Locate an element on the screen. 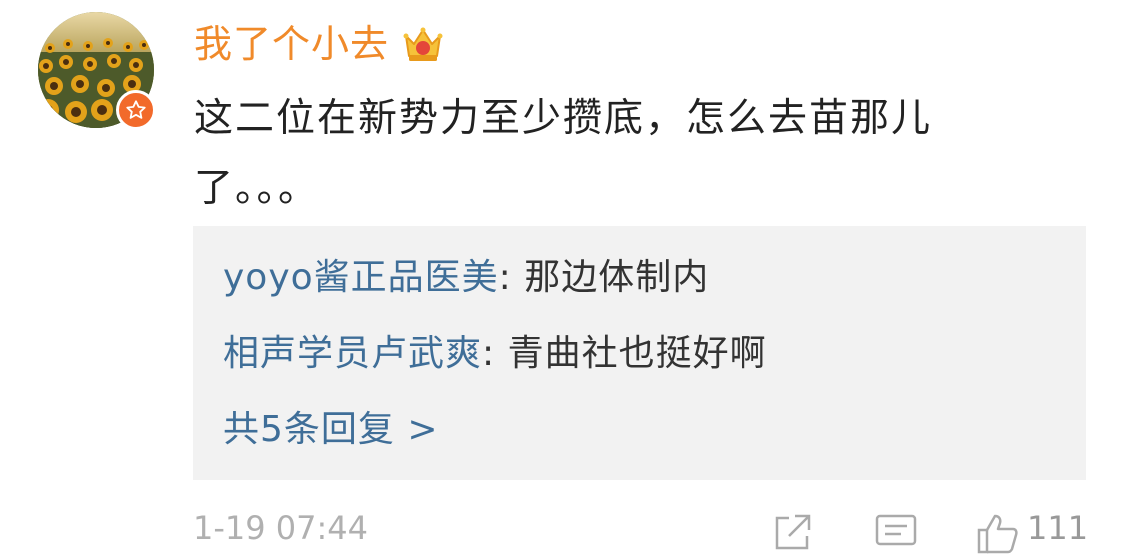 The height and width of the screenshot is (558, 1125). verified-badge-icon is located at coordinates (136, 110).